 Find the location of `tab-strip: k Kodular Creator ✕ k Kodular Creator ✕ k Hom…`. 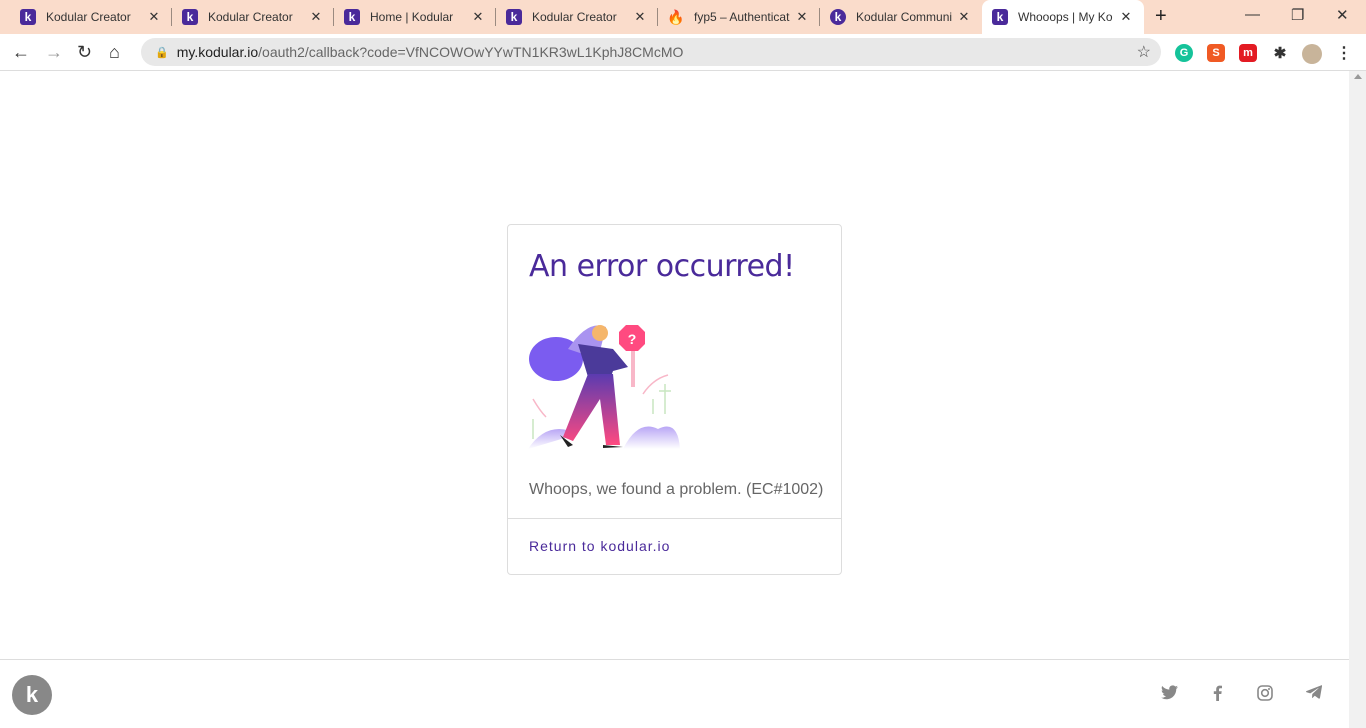

tab-strip: k Kodular Creator ✕ k Kodular Creator ✕ k Hom… is located at coordinates (683, 17).